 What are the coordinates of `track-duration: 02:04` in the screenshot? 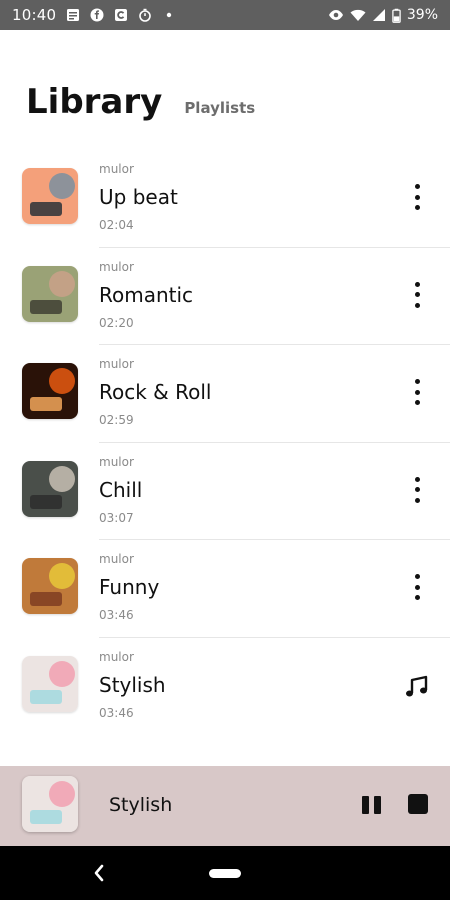 It's located at (116, 225).